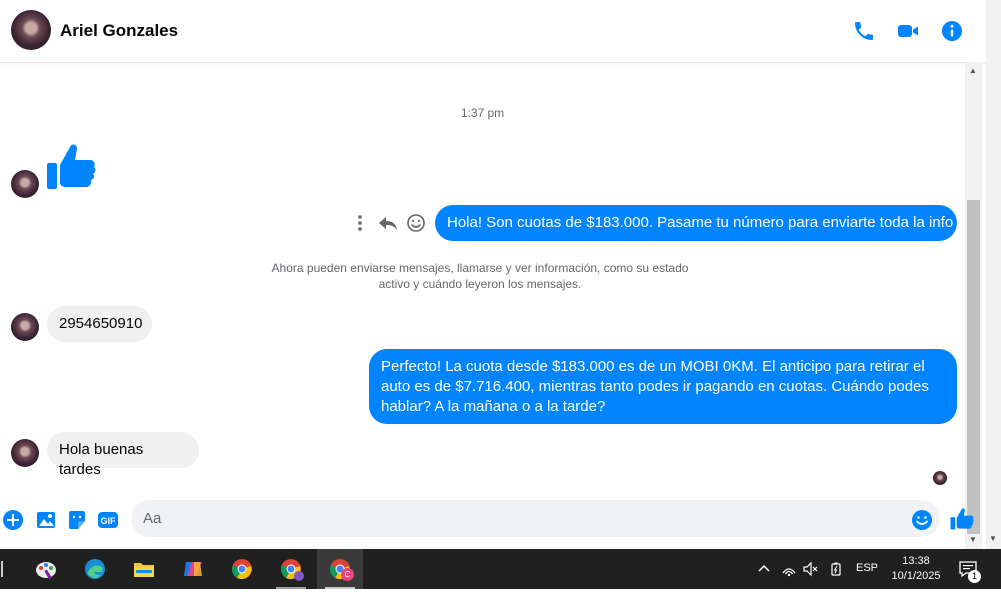 This screenshot has width=1001, height=602. I want to click on info-icon, so click(952, 31).